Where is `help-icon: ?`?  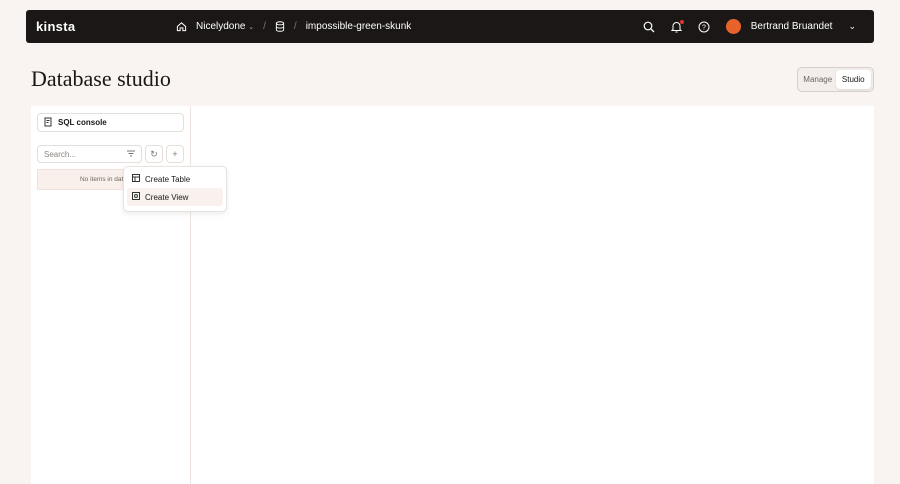 help-icon: ? is located at coordinates (704, 27).